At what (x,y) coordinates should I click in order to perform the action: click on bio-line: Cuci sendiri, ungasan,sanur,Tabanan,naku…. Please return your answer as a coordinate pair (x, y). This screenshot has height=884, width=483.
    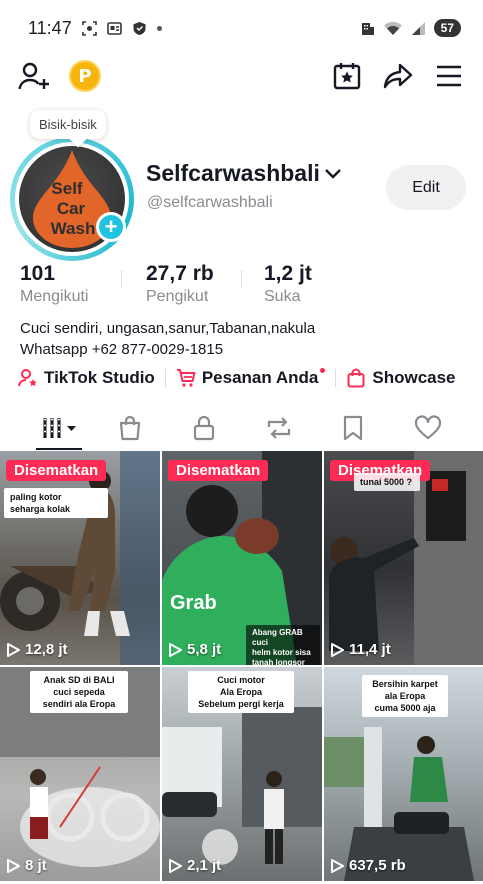
    Looking at the image, I should click on (168, 328).